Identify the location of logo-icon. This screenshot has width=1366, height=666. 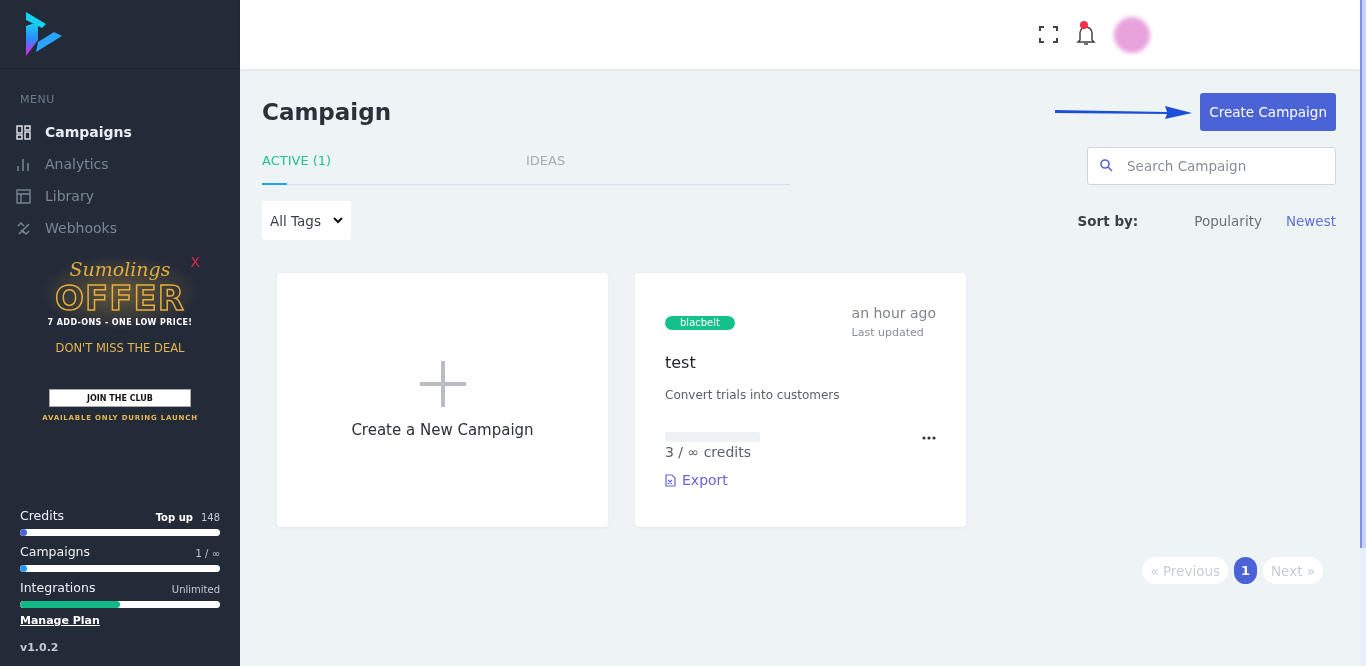
(44, 34).